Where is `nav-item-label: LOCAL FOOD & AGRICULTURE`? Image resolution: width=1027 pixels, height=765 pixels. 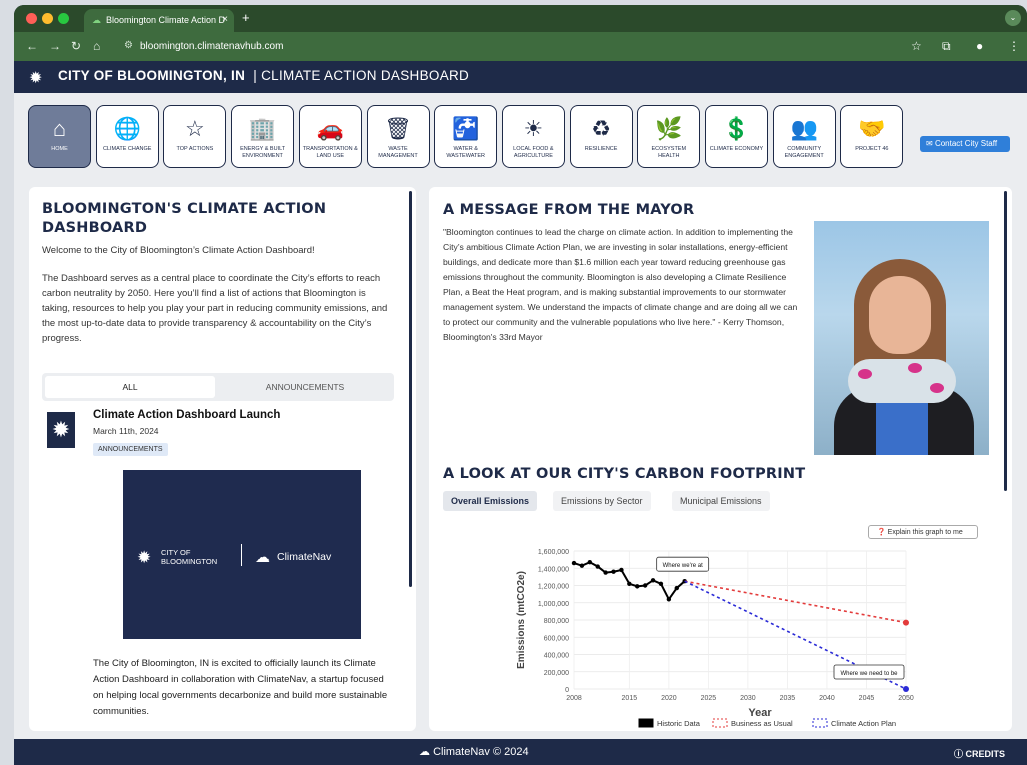
nav-item-label: LOCAL FOOD & AGRICULTURE is located at coordinates (533, 152).